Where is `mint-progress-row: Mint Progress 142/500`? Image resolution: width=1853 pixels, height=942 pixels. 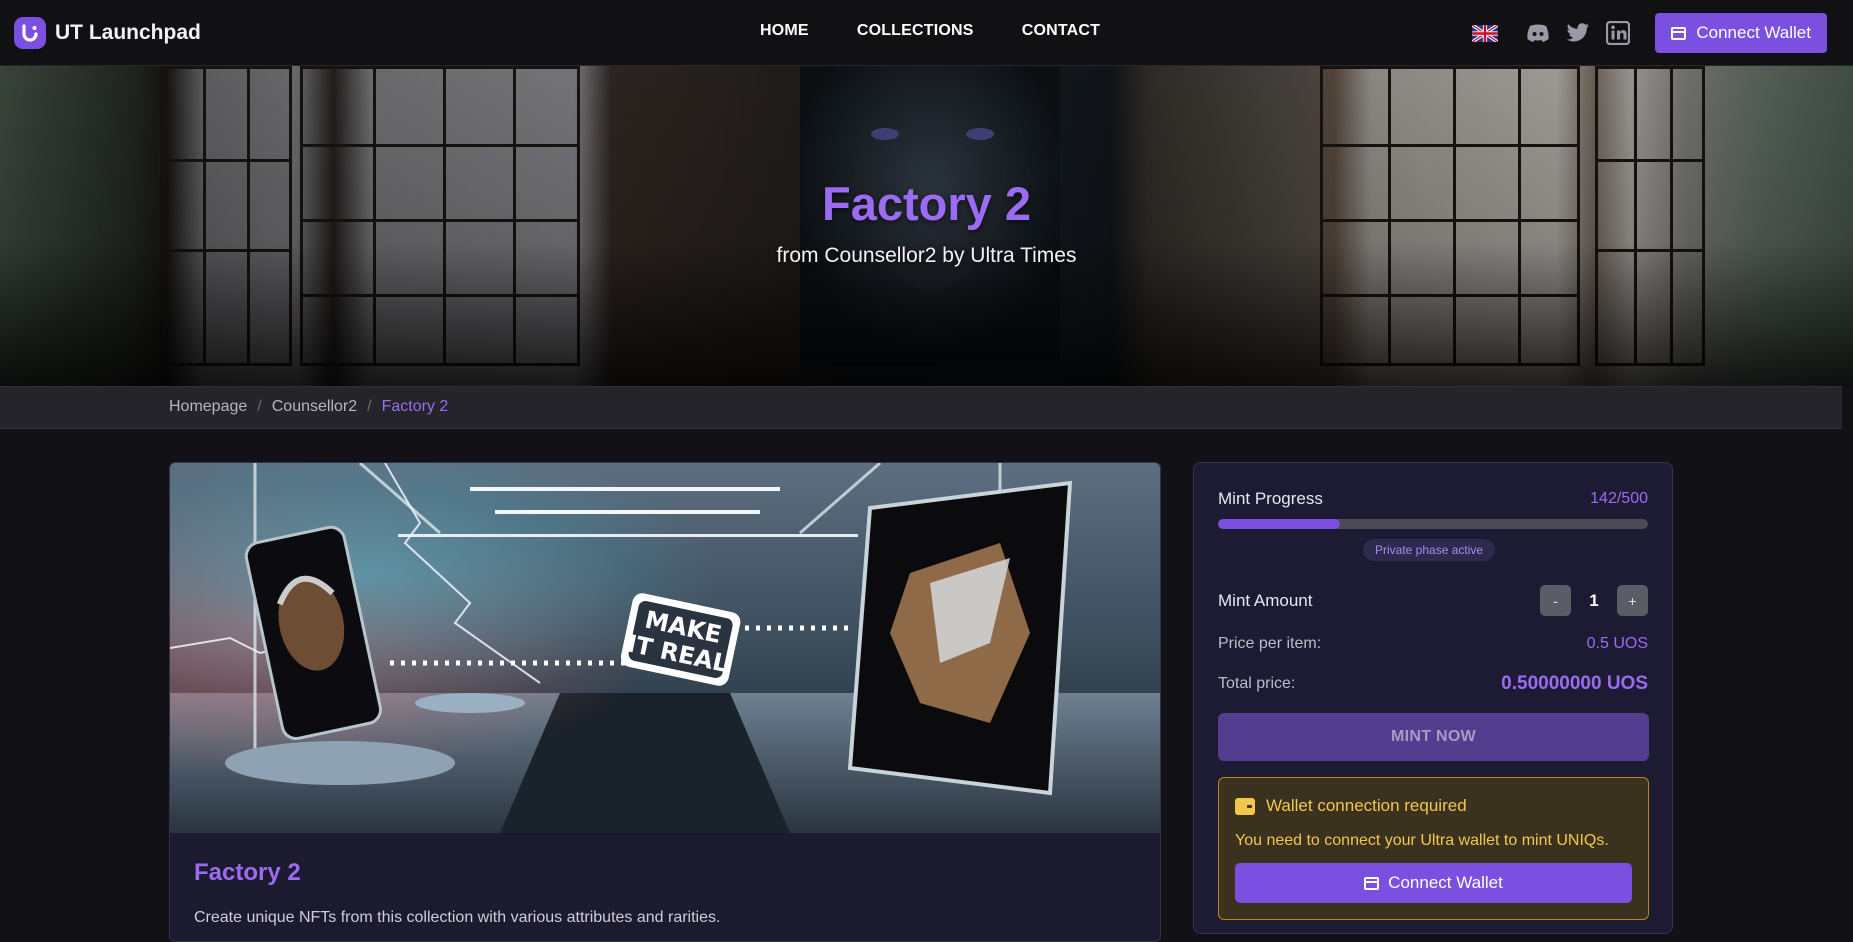 mint-progress-row: Mint Progress 142/500 is located at coordinates (1433, 499).